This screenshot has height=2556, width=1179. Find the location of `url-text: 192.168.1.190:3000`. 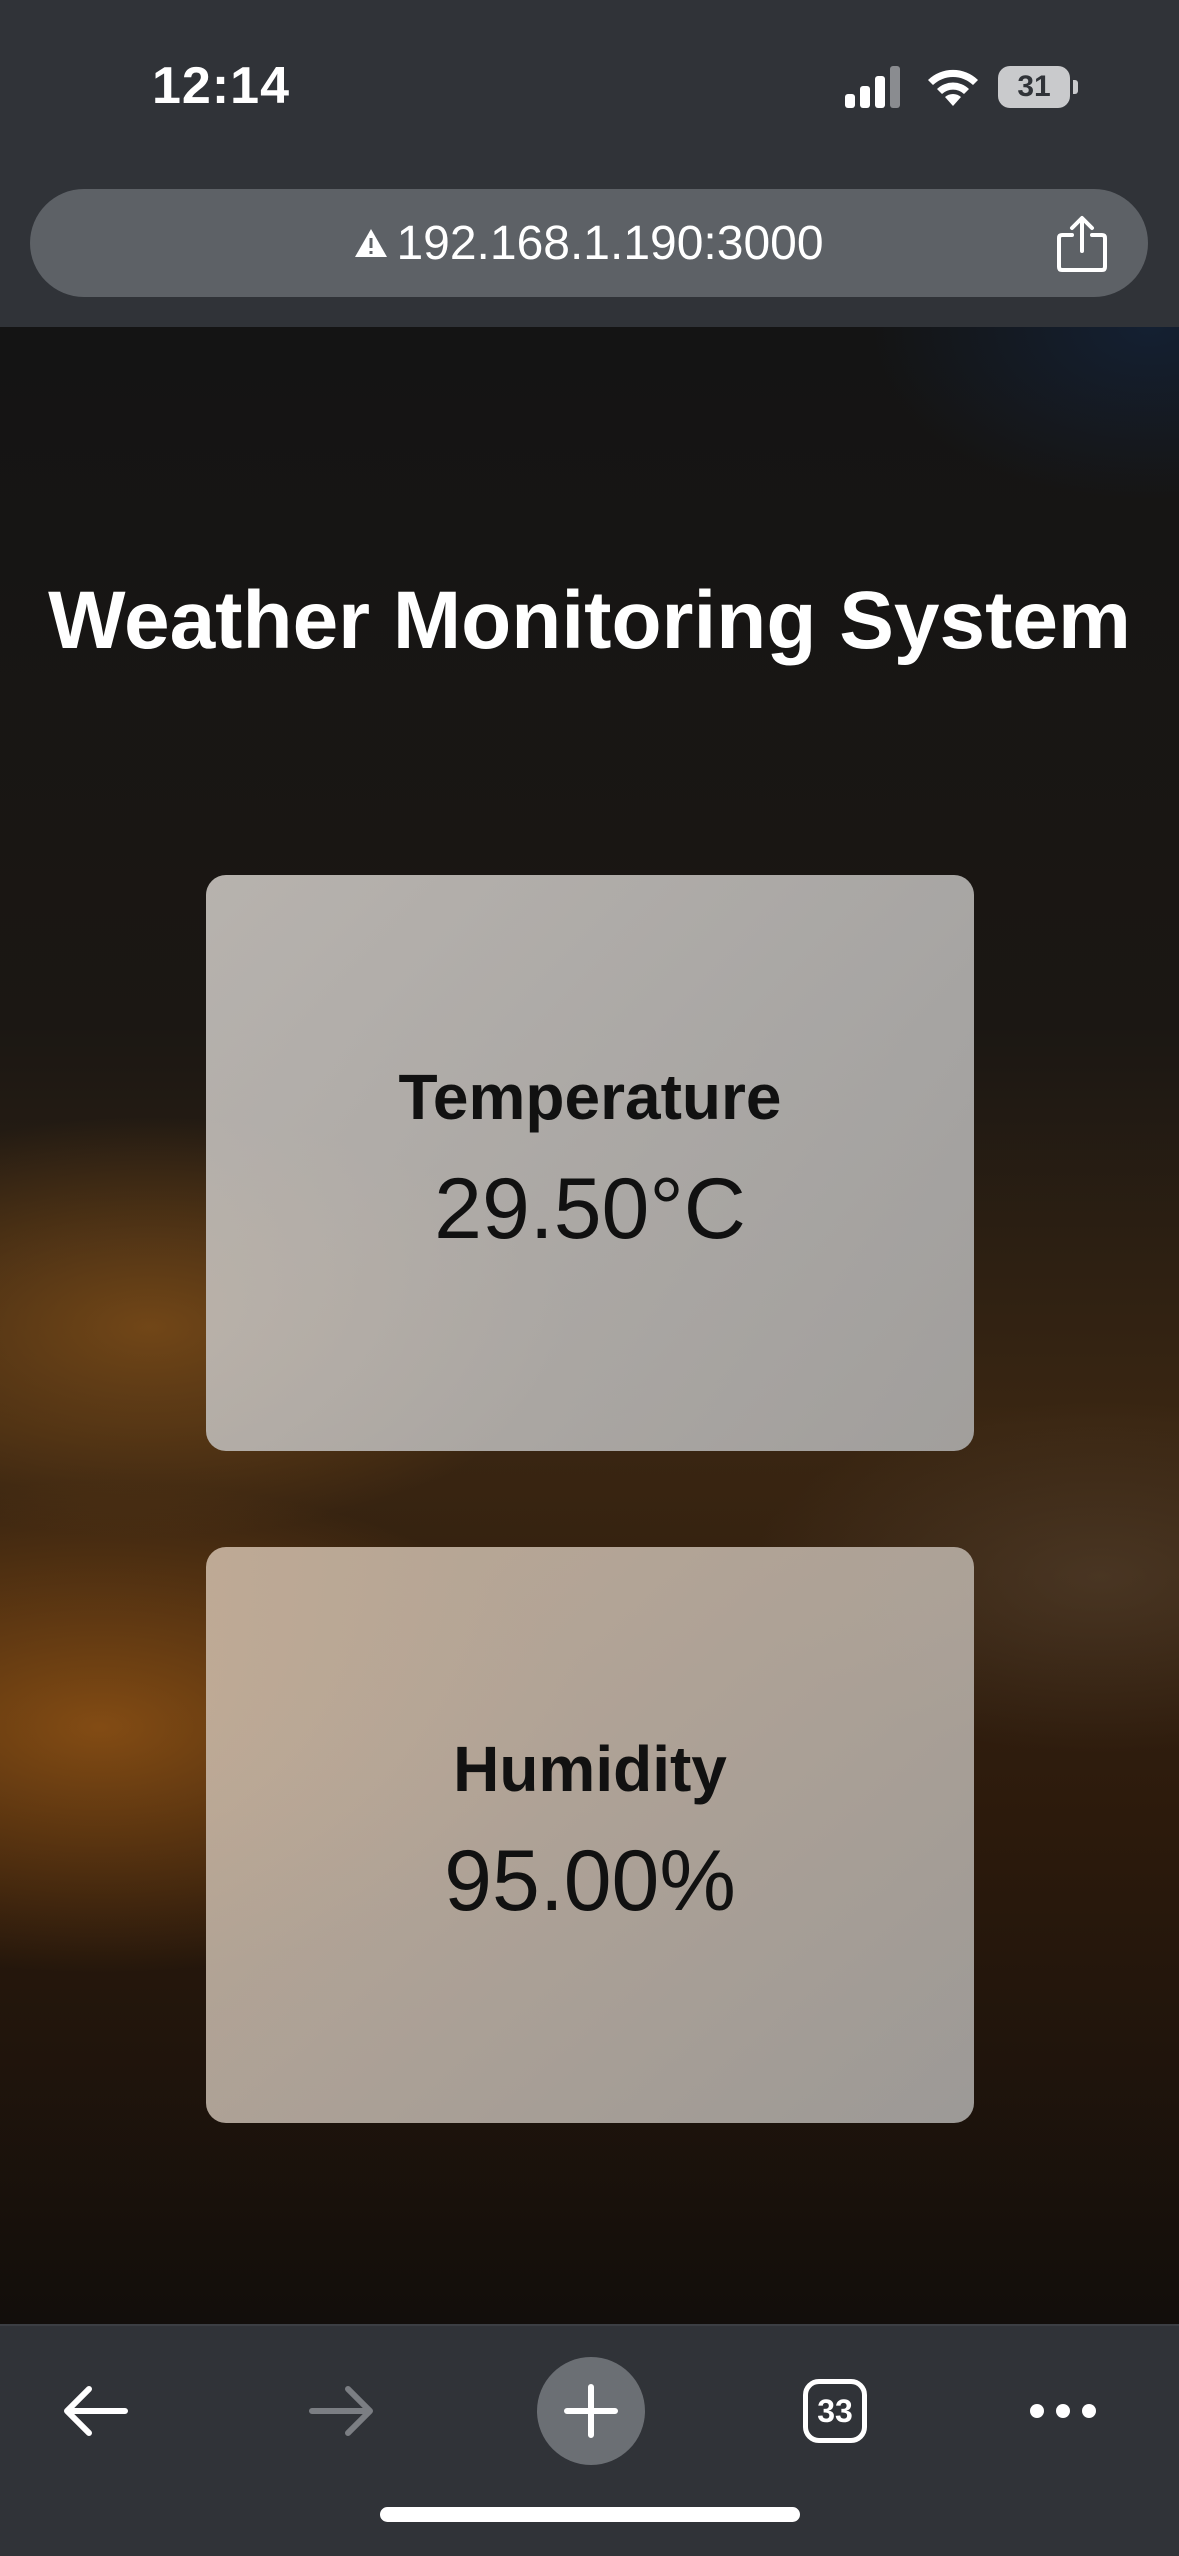

url-text: 192.168.1.190:3000 is located at coordinates (609, 243).